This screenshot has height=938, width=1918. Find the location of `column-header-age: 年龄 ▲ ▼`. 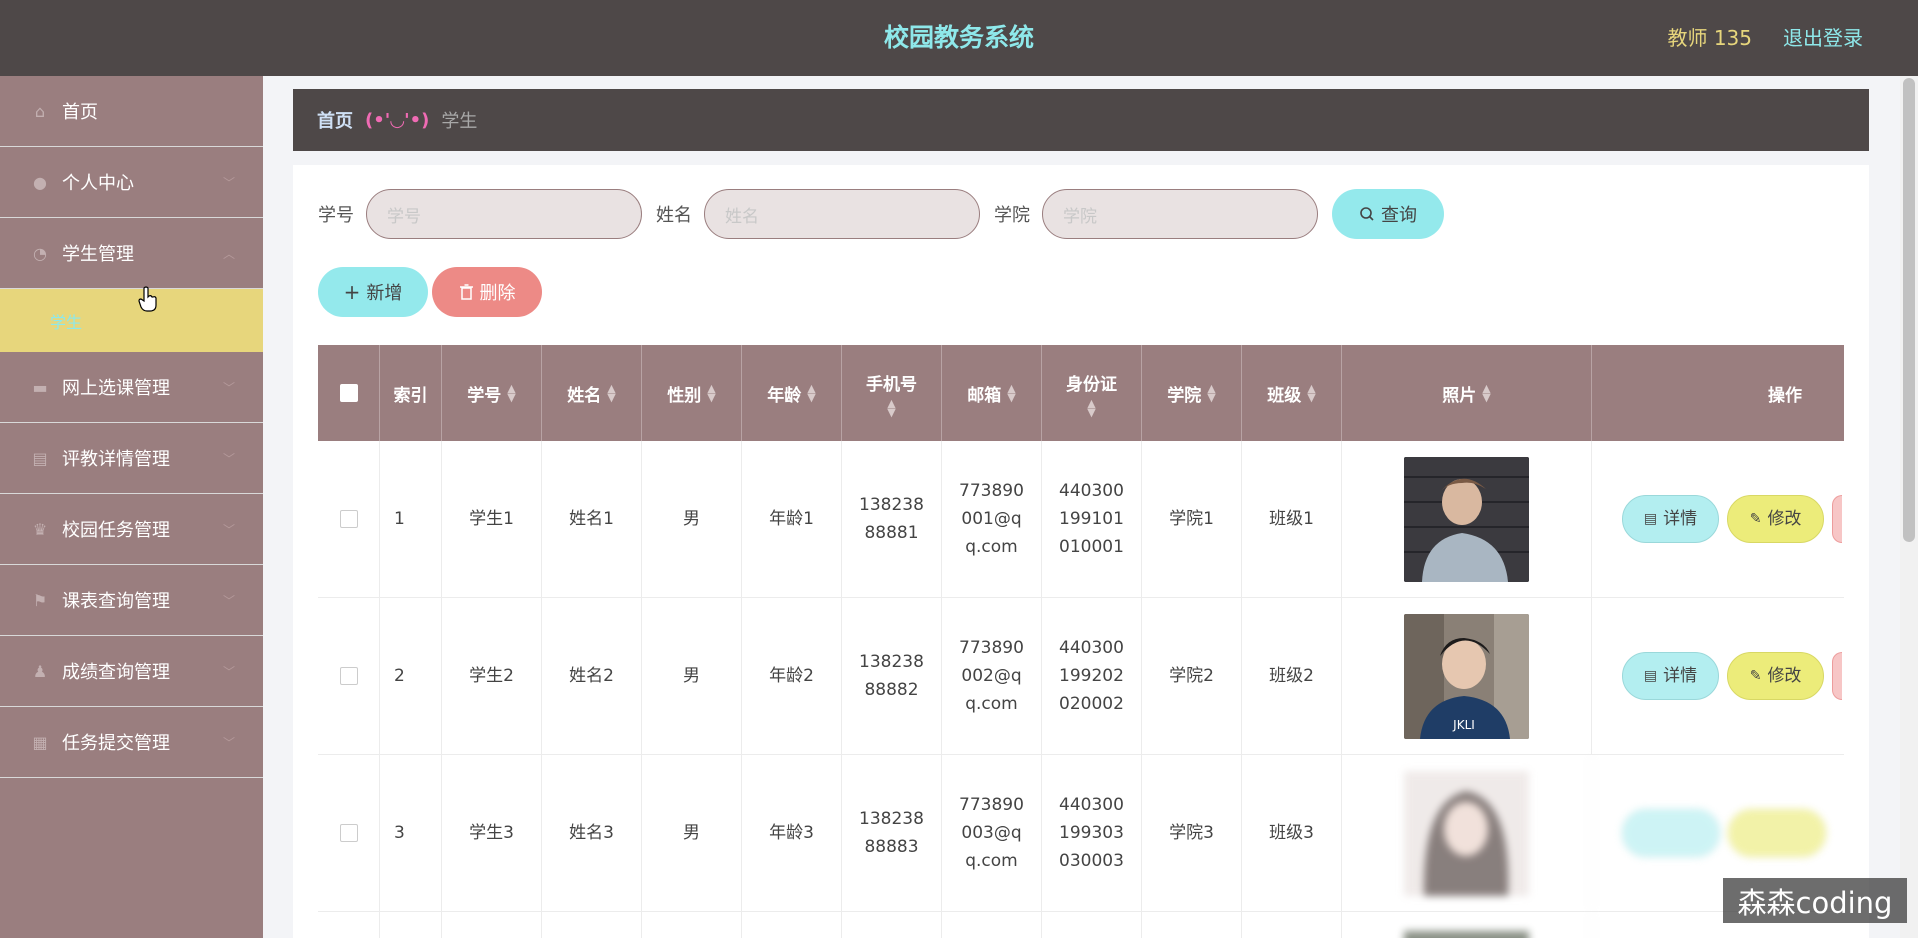

column-header-age: 年龄 ▲ ▼ is located at coordinates (792, 393).